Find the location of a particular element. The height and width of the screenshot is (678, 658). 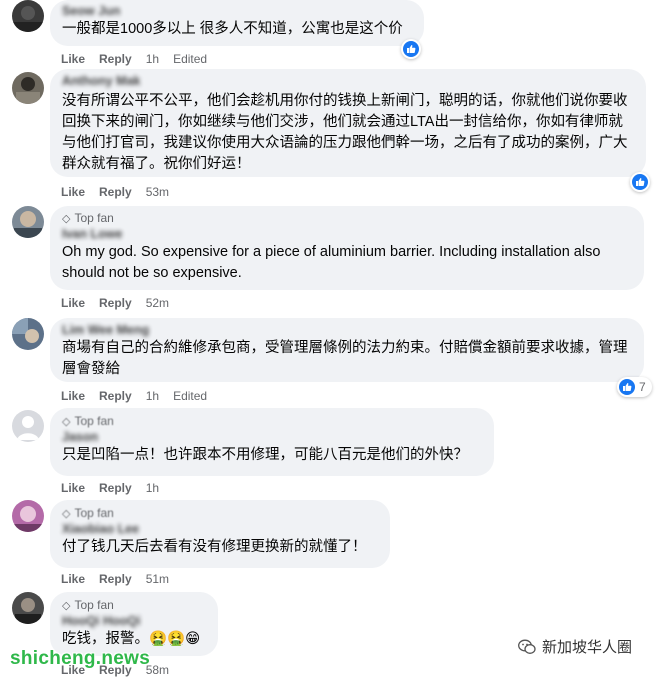

watermark-text: shicheng.news is located at coordinates (80, 658).